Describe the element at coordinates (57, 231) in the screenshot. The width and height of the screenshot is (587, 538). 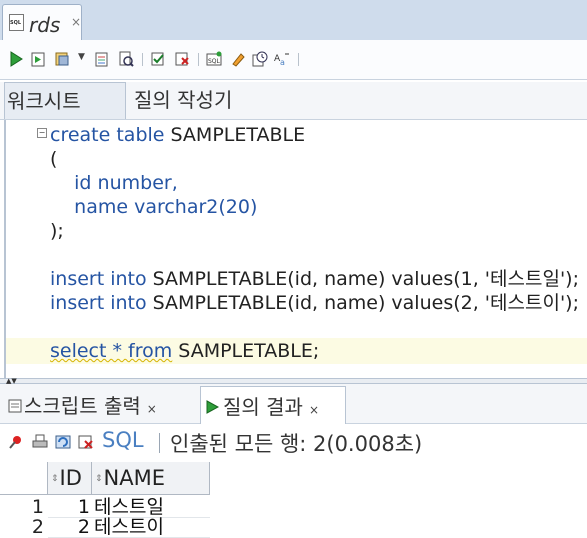
I see `code-line-5: );` at that location.